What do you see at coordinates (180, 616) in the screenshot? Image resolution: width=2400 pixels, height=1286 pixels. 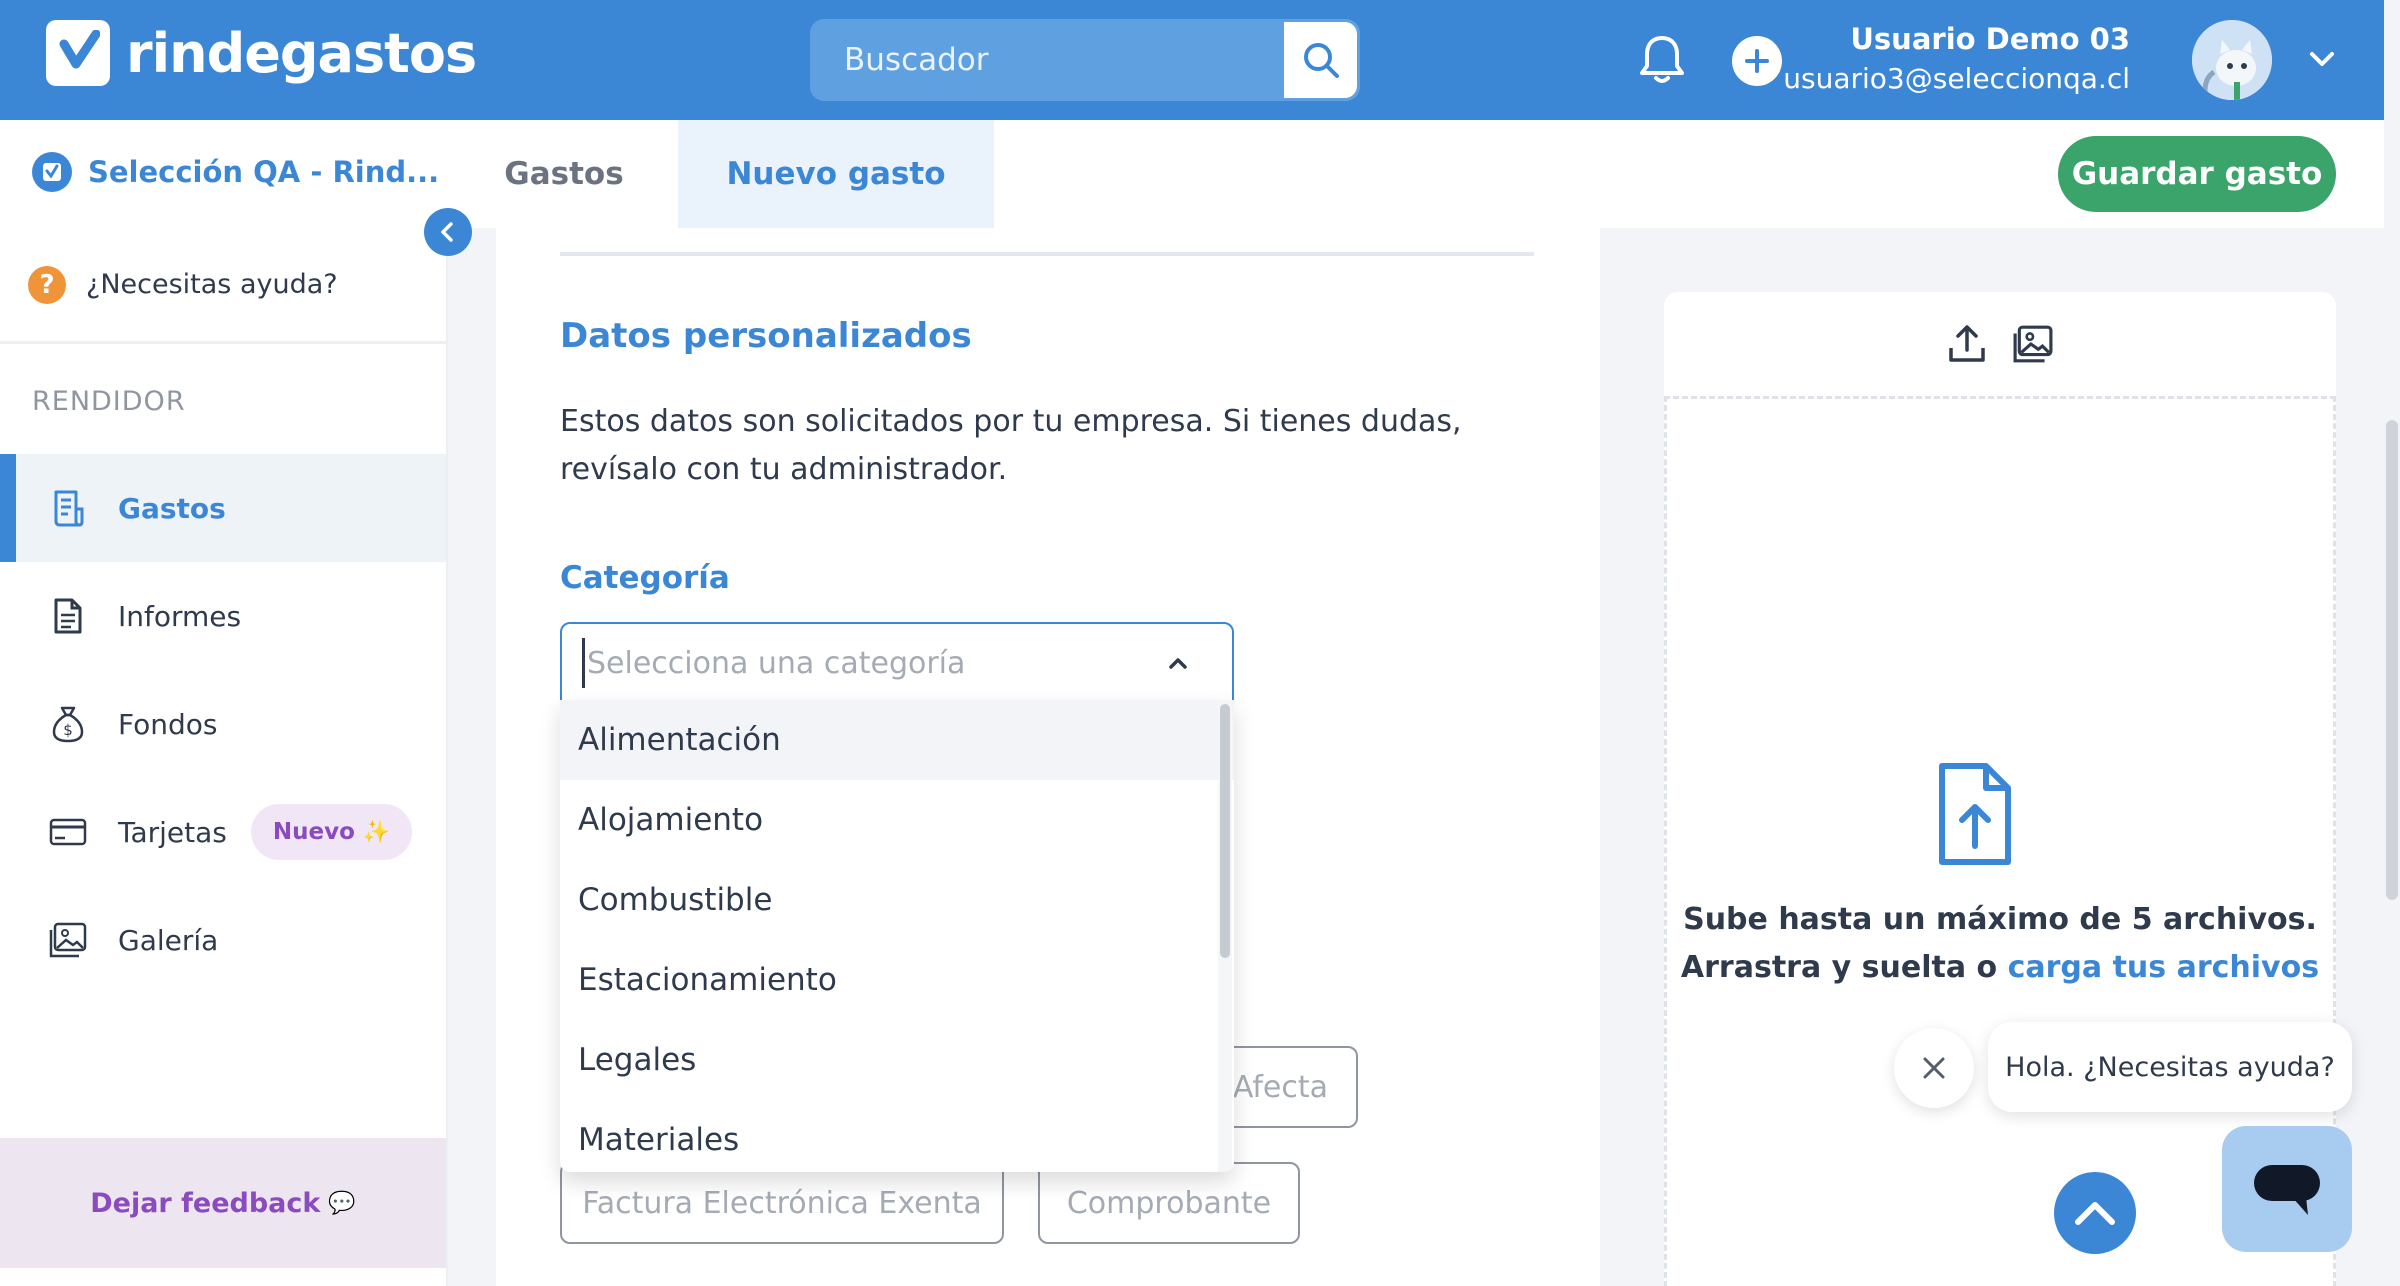 I see `sidebar-item-label: Informes` at bounding box center [180, 616].